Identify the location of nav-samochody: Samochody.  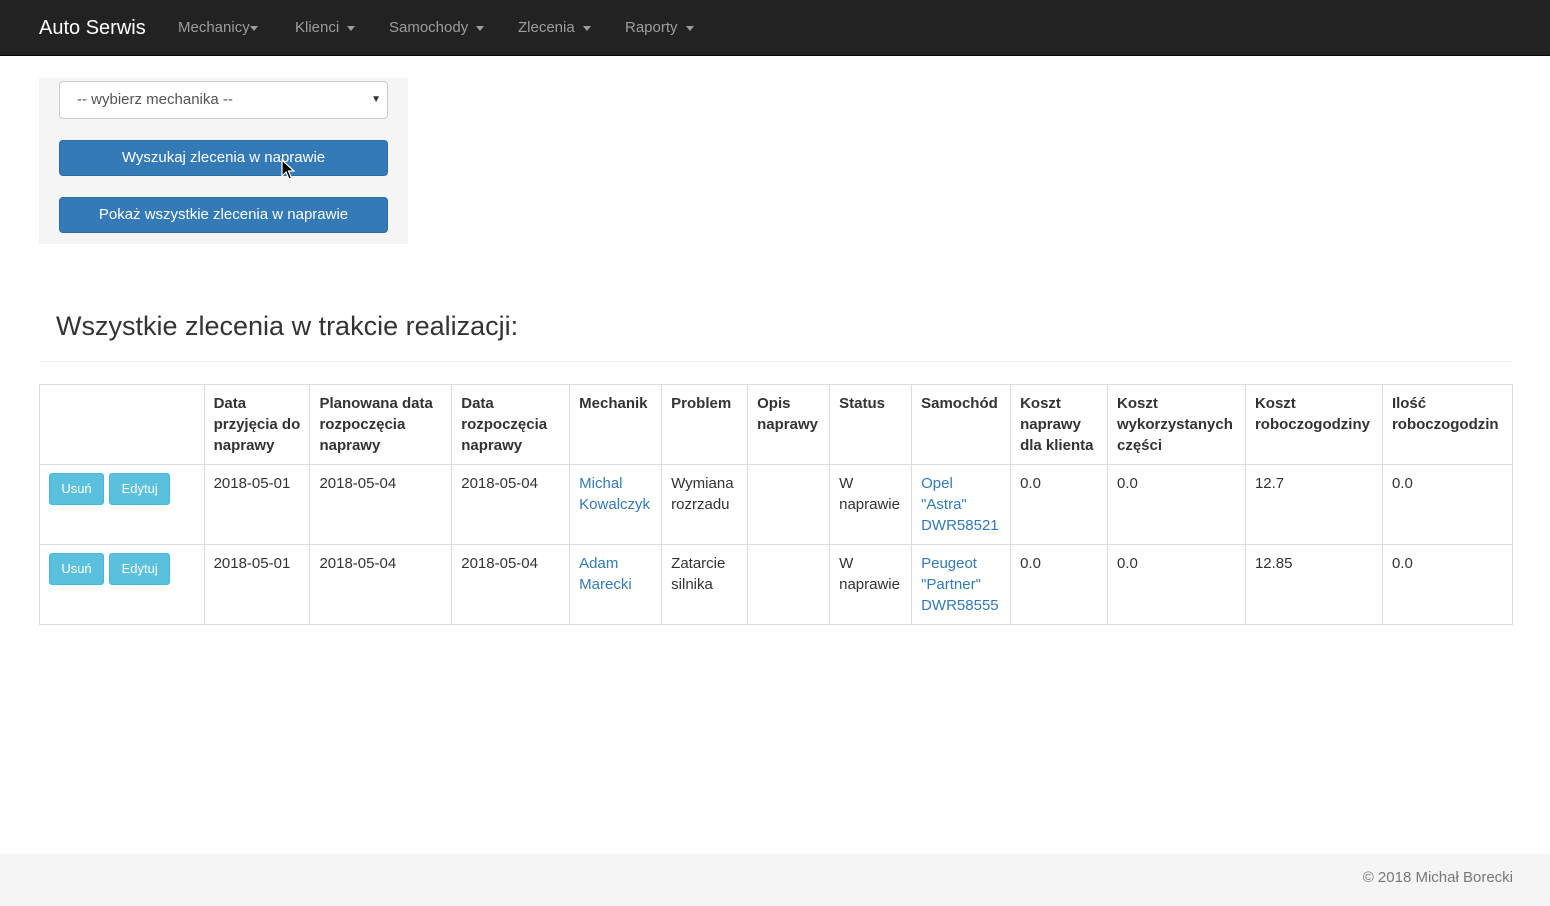
(437, 28).